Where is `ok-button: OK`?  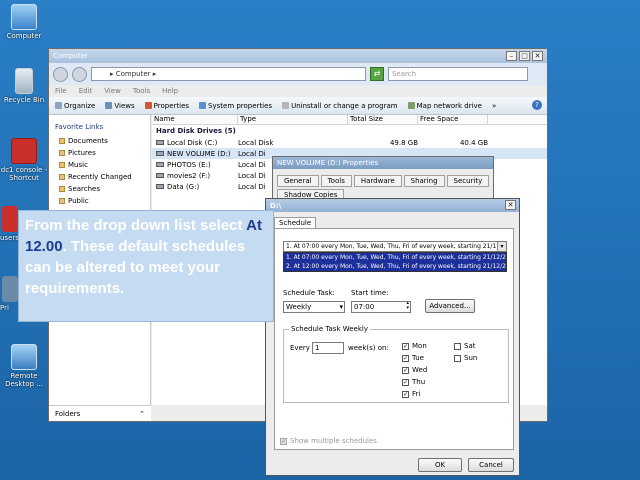 ok-button: OK is located at coordinates (440, 465).